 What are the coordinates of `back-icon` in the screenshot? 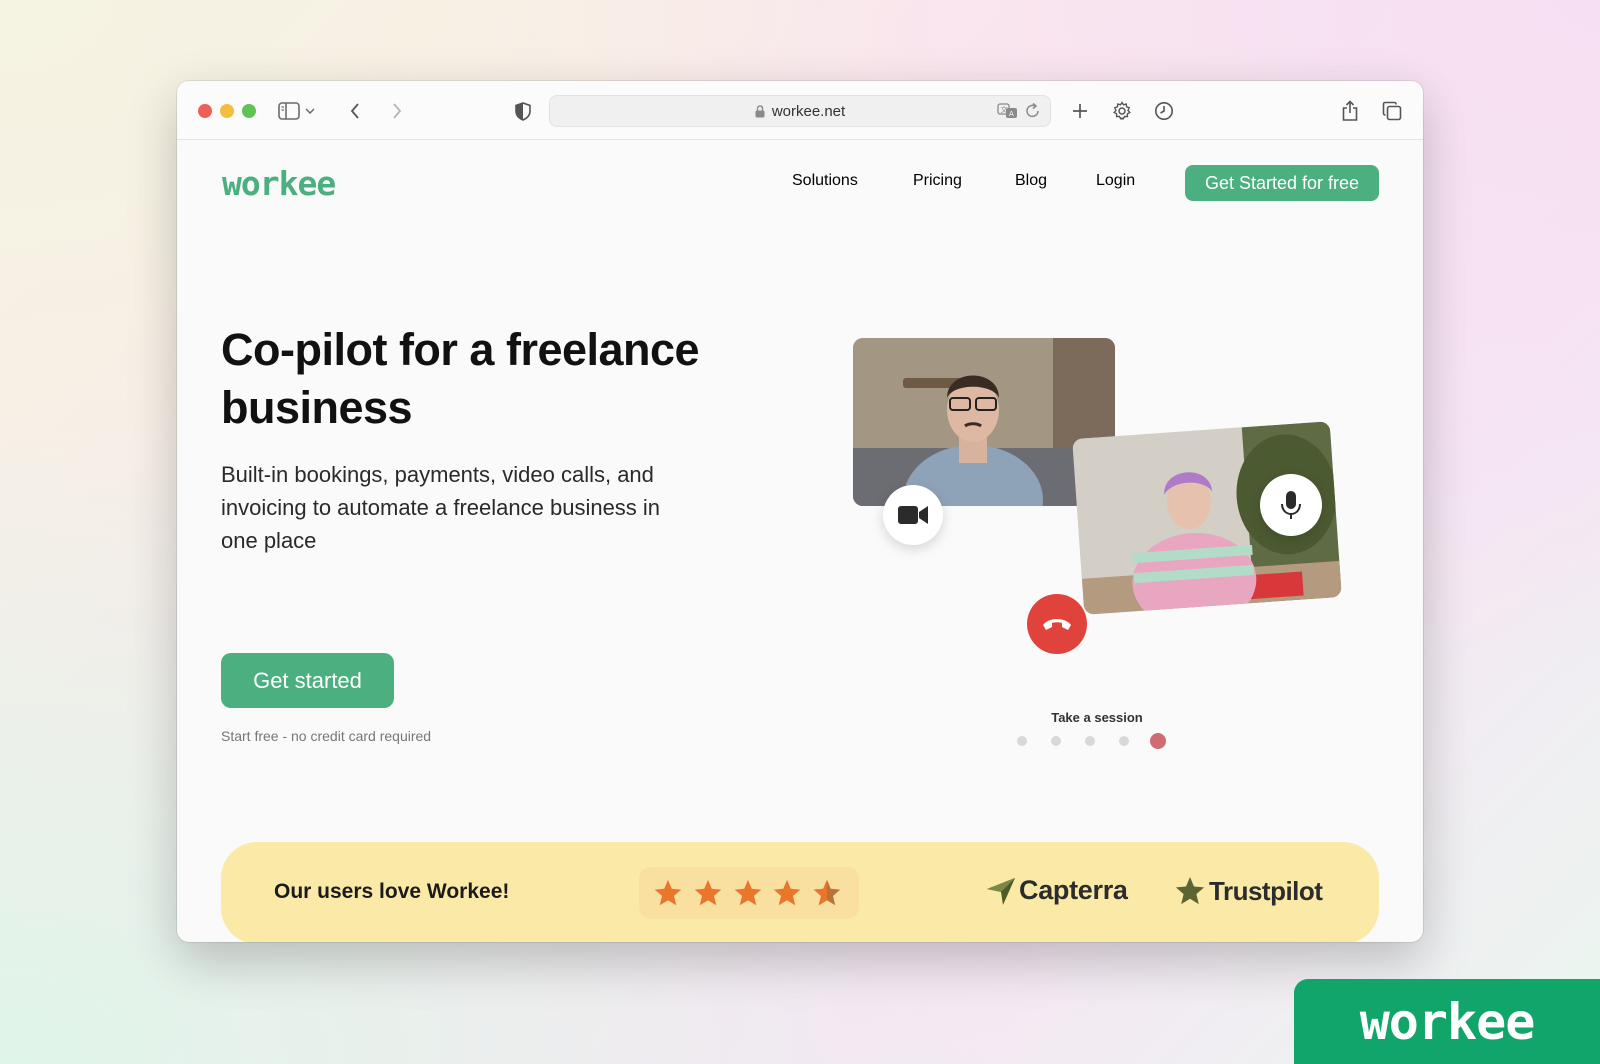 It's located at (355, 111).